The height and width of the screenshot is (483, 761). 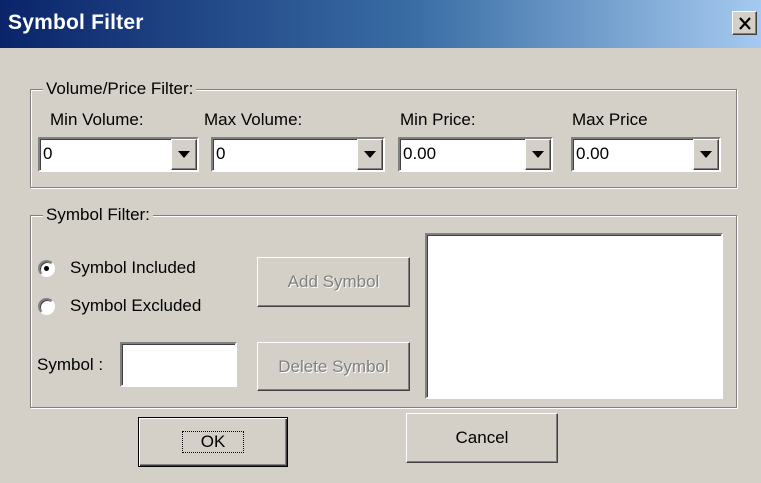 I want to click on min-volume-dropdown-button, so click(x=184, y=154).